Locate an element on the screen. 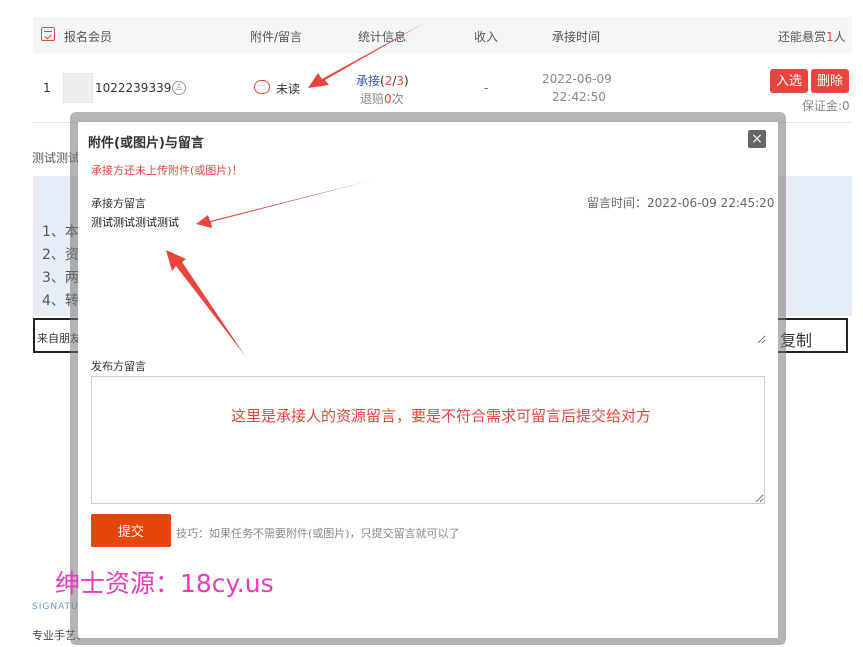 Image resolution: width=863 pixels, height=647 pixels. message-icon: ··· is located at coordinates (262, 87).